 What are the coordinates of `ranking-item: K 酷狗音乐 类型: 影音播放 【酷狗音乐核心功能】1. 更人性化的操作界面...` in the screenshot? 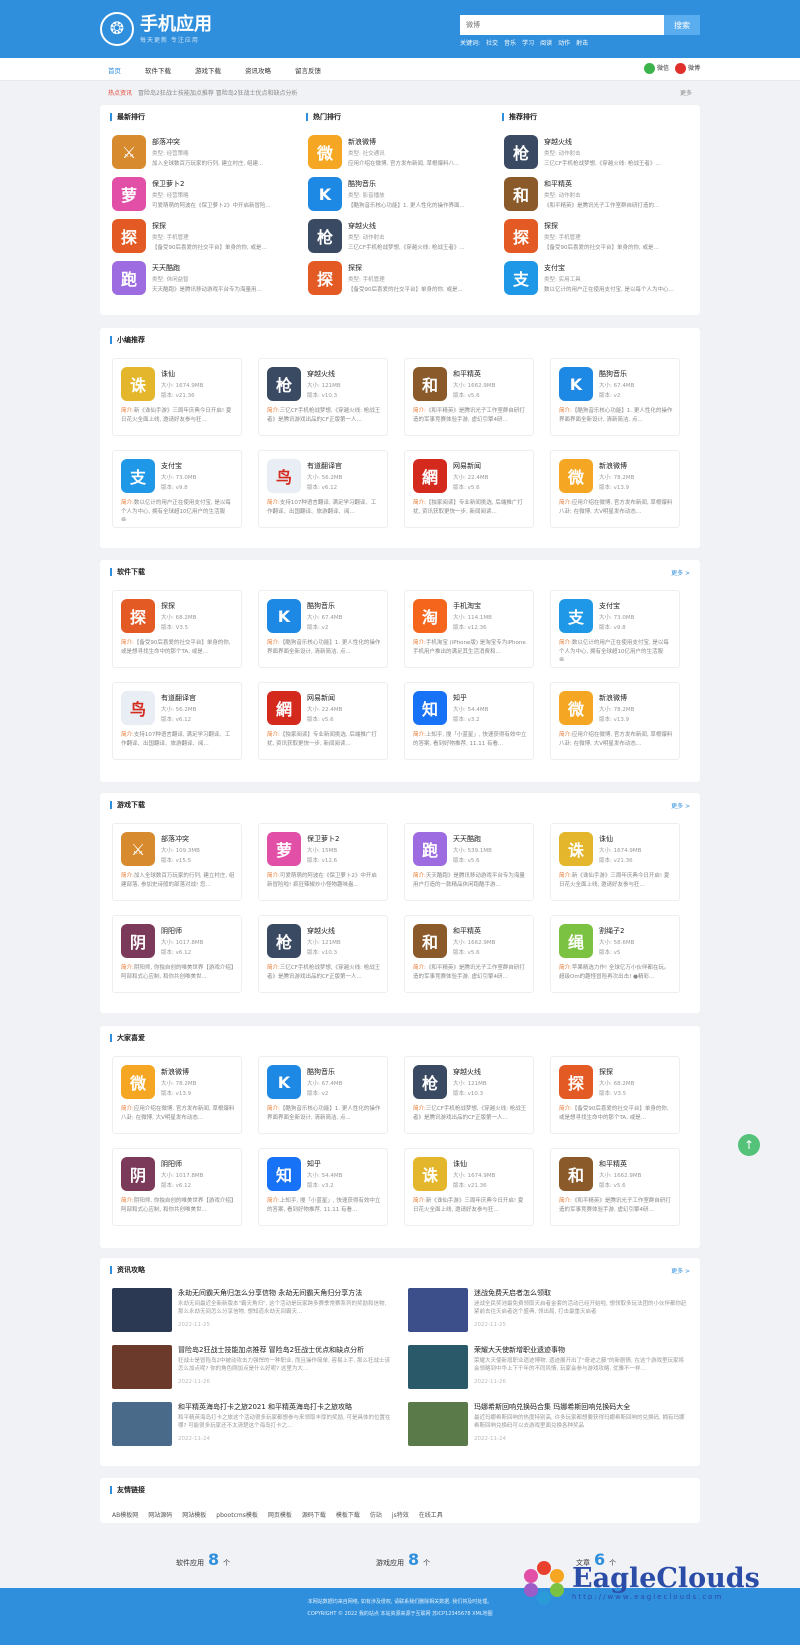 It's located at (399, 195).